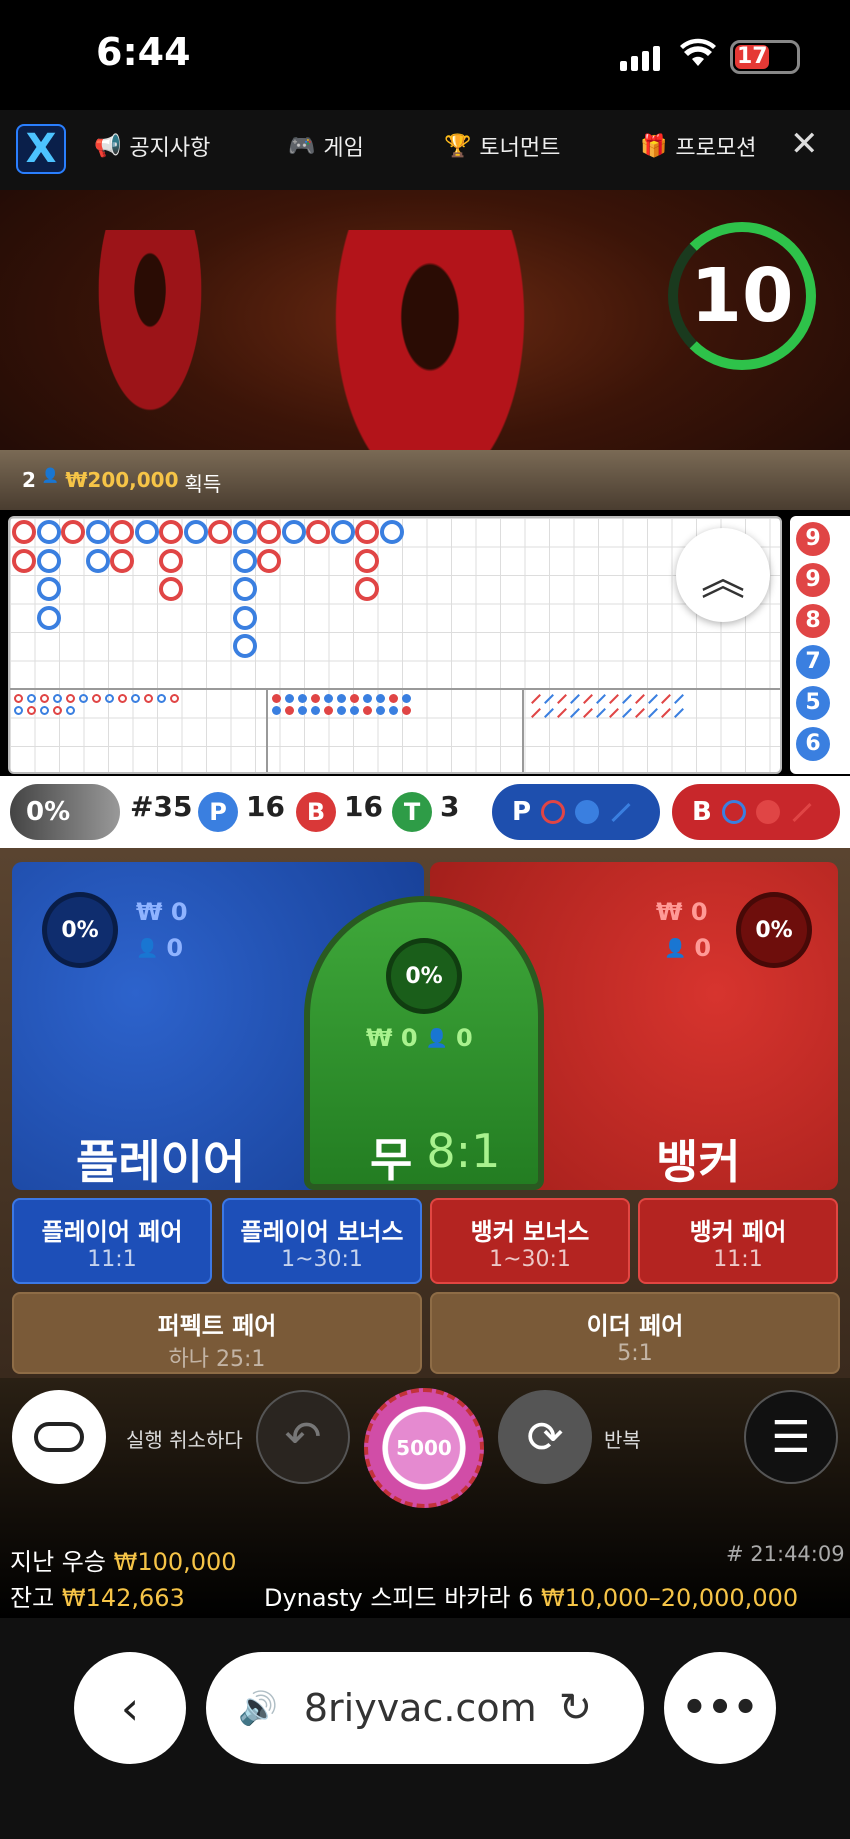  What do you see at coordinates (161, 806) in the screenshot?
I see `round-number: #35` at bounding box center [161, 806].